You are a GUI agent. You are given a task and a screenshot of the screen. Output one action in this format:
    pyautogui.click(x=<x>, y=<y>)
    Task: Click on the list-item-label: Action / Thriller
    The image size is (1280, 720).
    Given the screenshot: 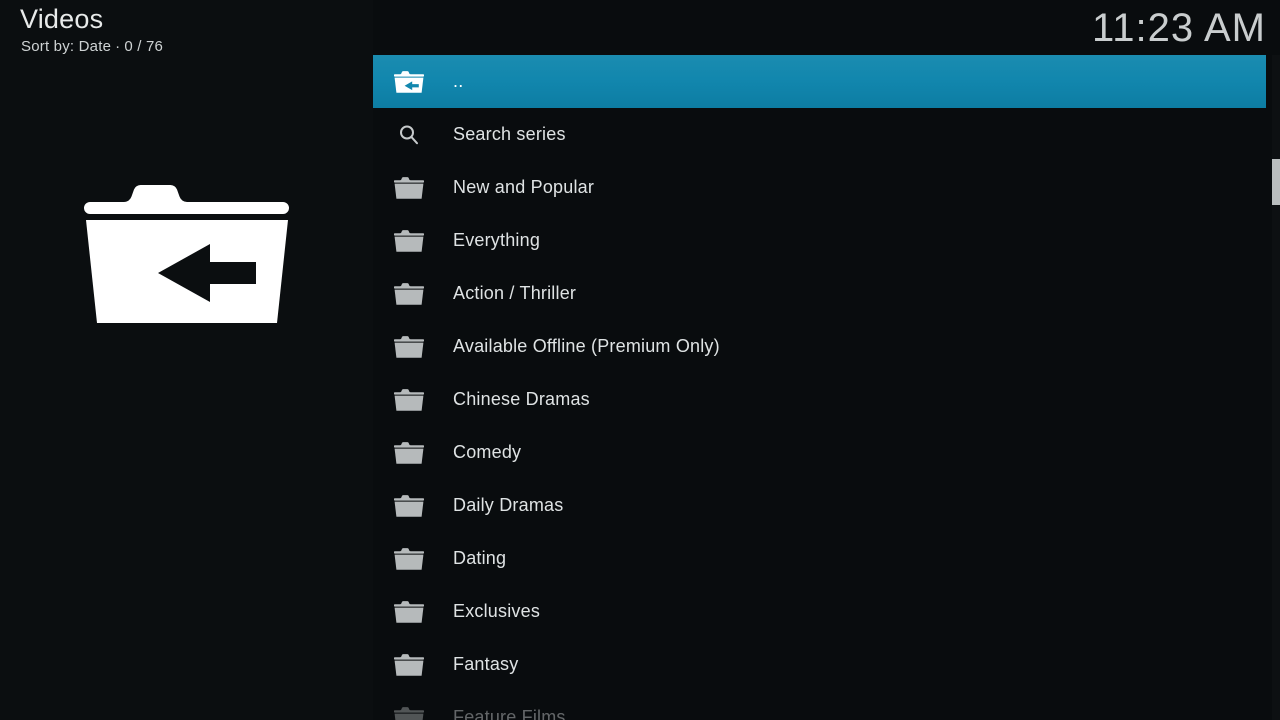 What is the action you would take?
    pyautogui.click(x=515, y=293)
    